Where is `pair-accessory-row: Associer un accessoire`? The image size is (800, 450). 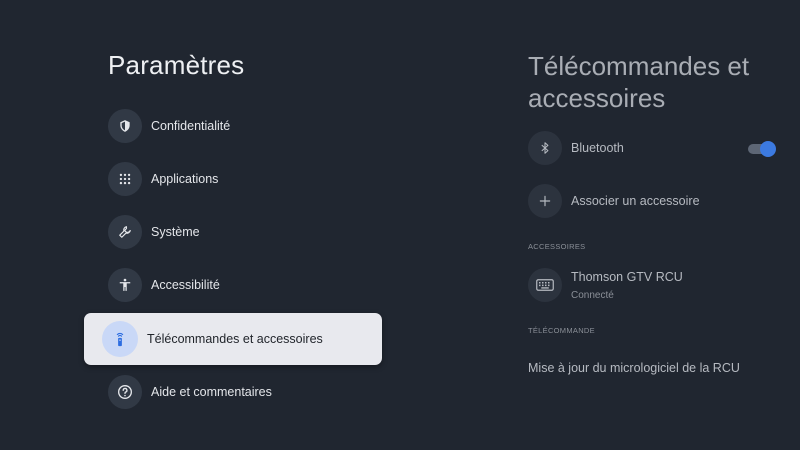
pair-accessory-row: Associer un accessoire is located at coordinates (614, 201).